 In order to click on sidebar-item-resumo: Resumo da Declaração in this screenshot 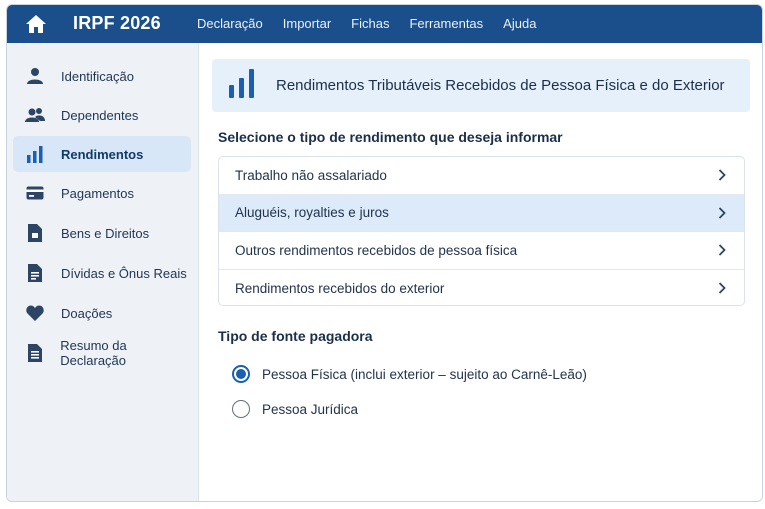, I will do `click(102, 353)`.